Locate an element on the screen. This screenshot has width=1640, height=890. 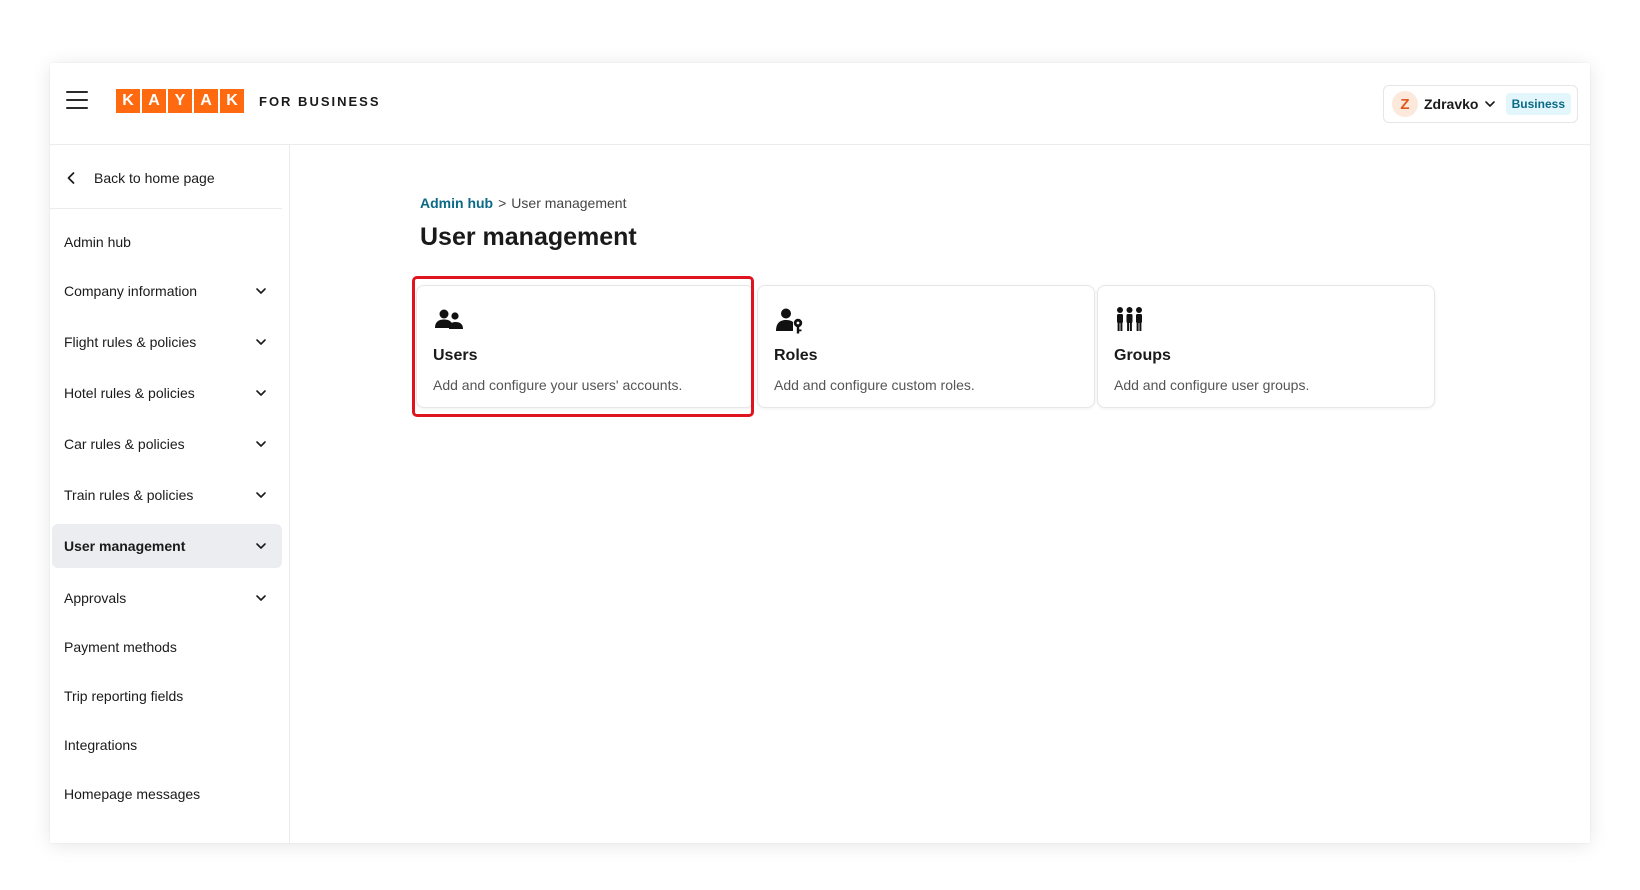
logo-letter: Y is located at coordinates (180, 101).